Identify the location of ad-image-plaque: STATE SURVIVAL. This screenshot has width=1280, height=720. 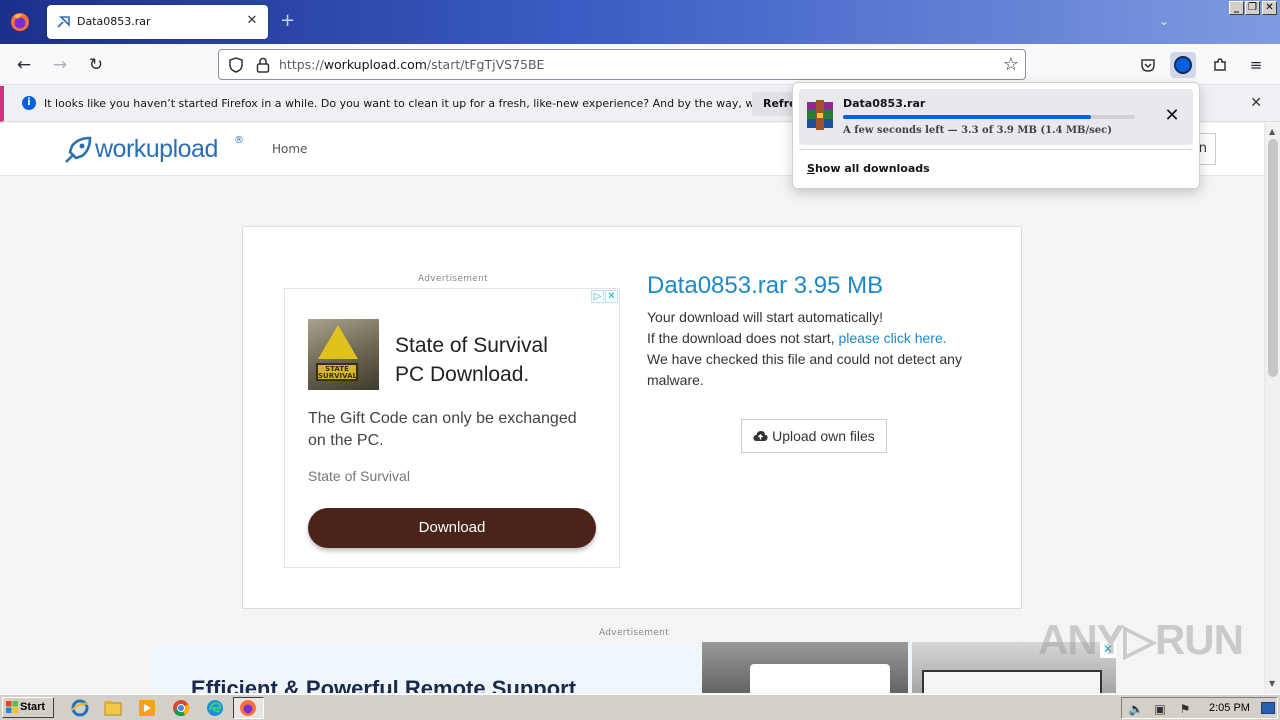
(337, 372).